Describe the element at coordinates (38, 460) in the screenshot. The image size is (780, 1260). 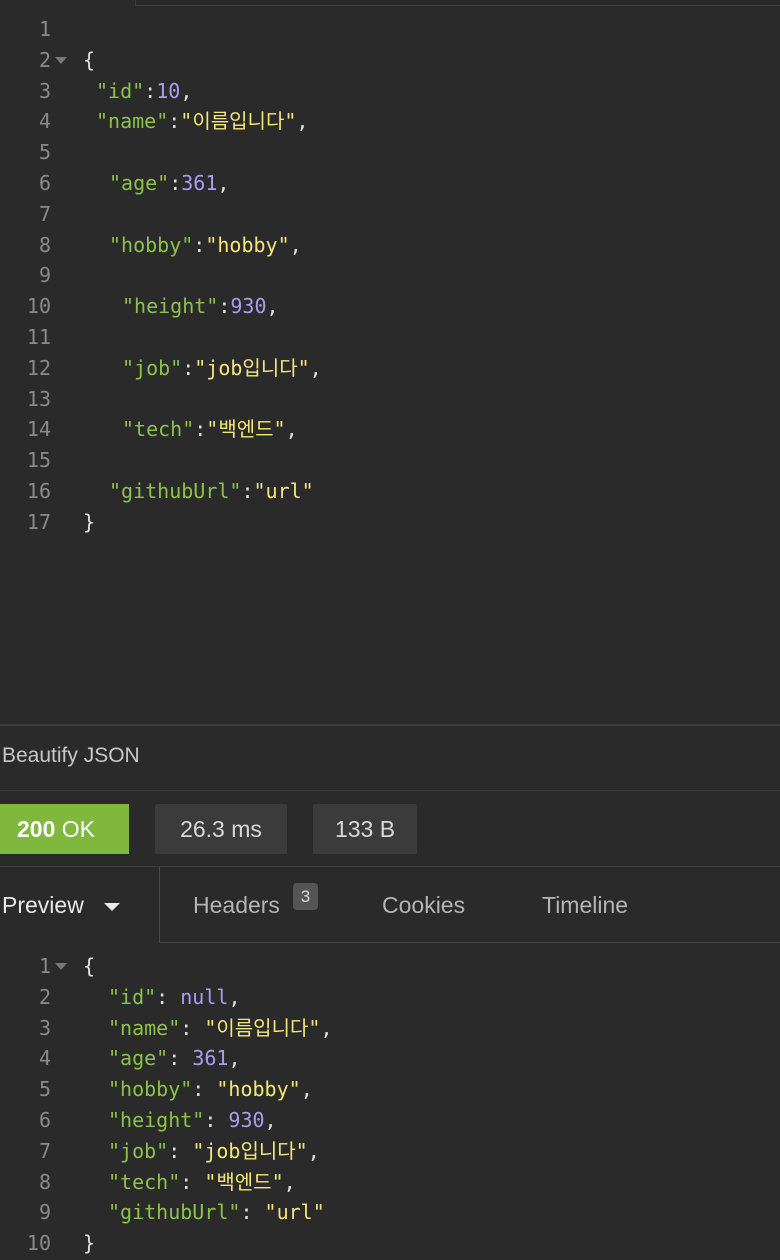
I see `line-number: 15` at that location.